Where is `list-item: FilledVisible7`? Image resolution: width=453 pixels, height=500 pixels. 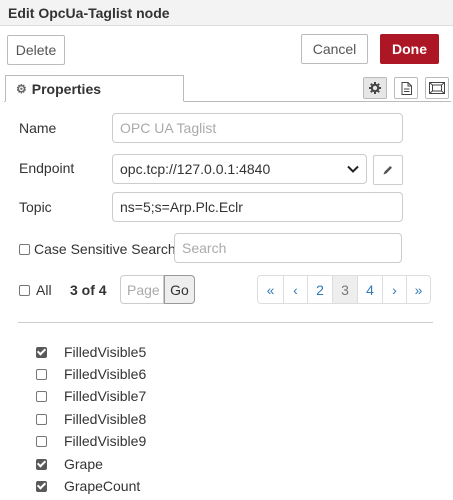
list-item: FilledVisible7 is located at coordinates (91, 396).